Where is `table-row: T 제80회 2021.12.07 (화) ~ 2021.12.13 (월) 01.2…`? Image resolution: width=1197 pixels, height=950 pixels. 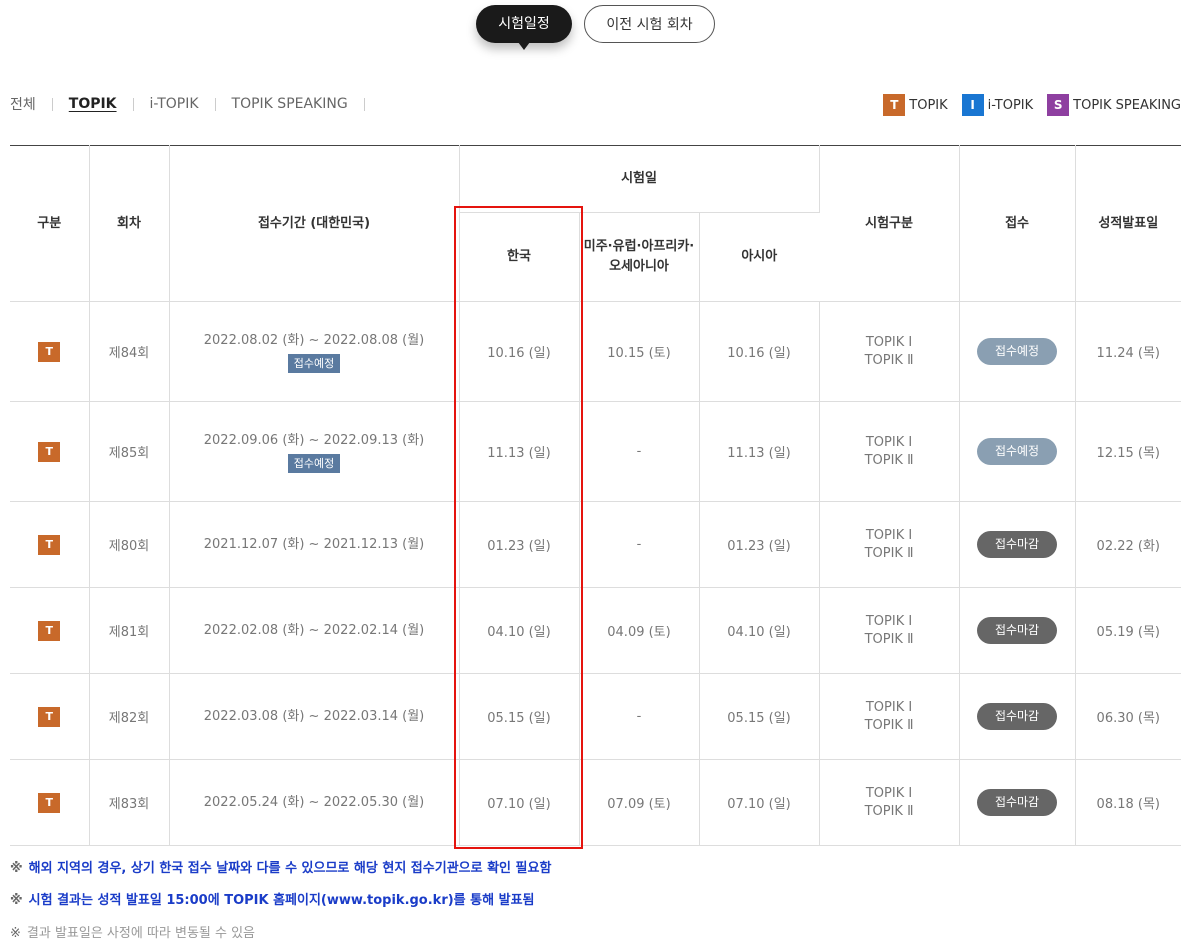
table-row: T 제80회 2021.12.07 (화) ~ 2021.12.13 (월) 01.2… is located at coordinates (596, 544).